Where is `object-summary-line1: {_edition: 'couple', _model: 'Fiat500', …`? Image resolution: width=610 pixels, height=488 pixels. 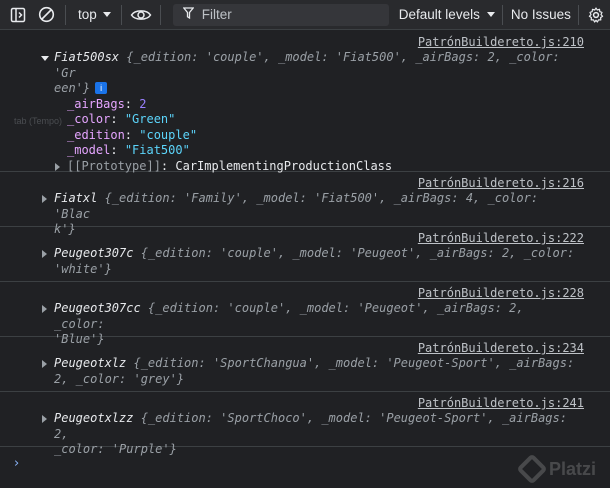
object-summary-line1: {_edition: 'couple', _model: 'Fiat500', … is located at coordinates (307, 65).